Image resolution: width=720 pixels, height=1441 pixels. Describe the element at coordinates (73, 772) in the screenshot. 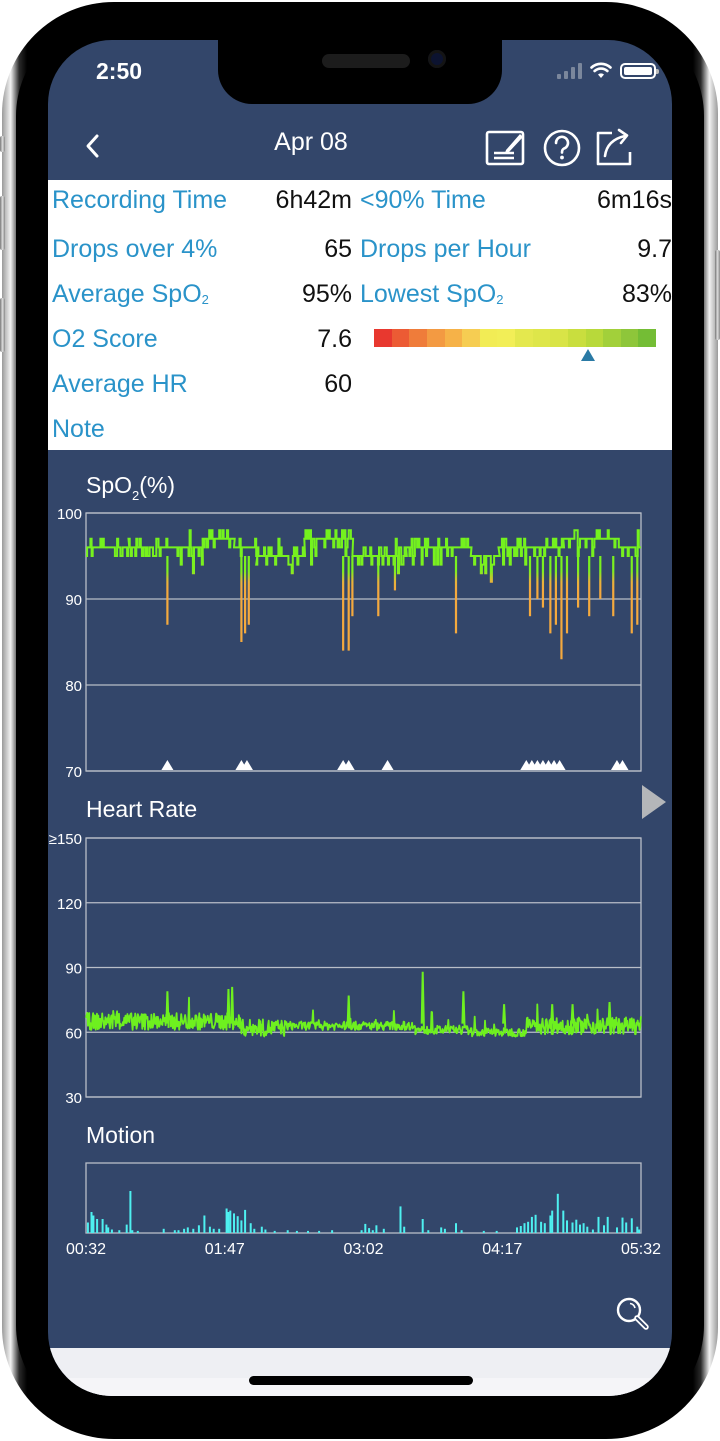

I see `spo2-ytick-label: 70` at that location.